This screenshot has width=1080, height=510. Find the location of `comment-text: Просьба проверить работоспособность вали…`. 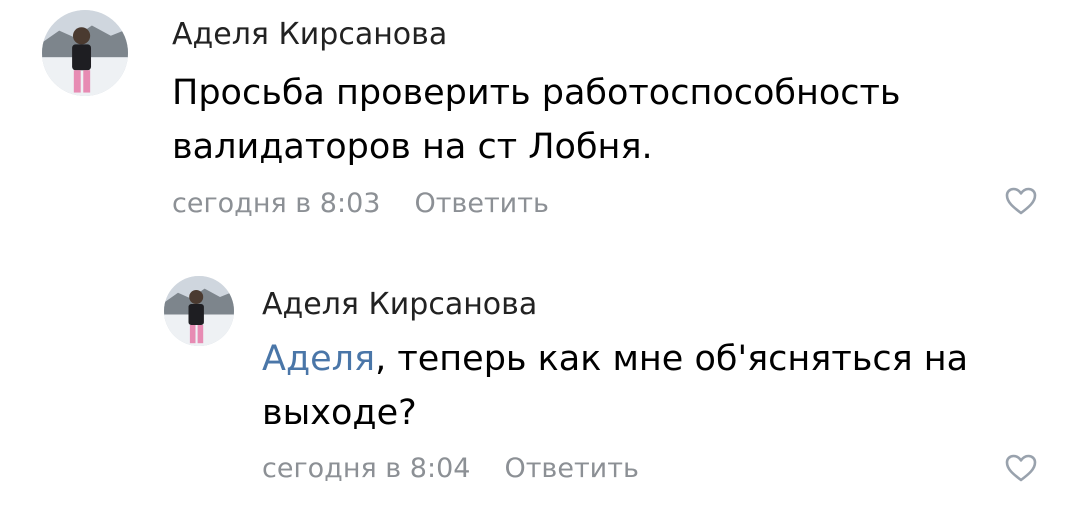

comment-text: Просьба проверить работоспособность вали… is located at coordinates (536, 120).